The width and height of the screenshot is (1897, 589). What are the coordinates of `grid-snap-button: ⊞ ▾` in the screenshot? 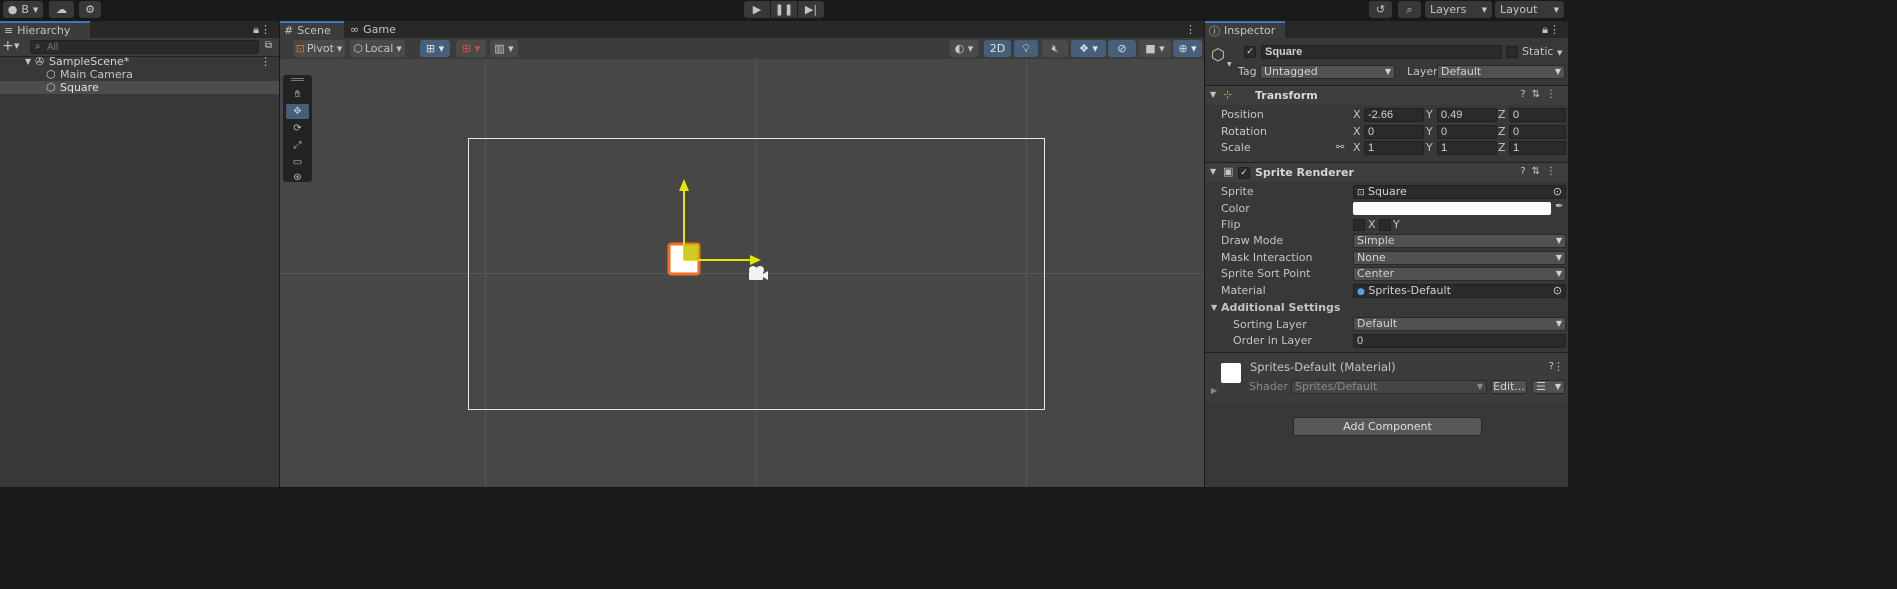 It's located at (435, 48).